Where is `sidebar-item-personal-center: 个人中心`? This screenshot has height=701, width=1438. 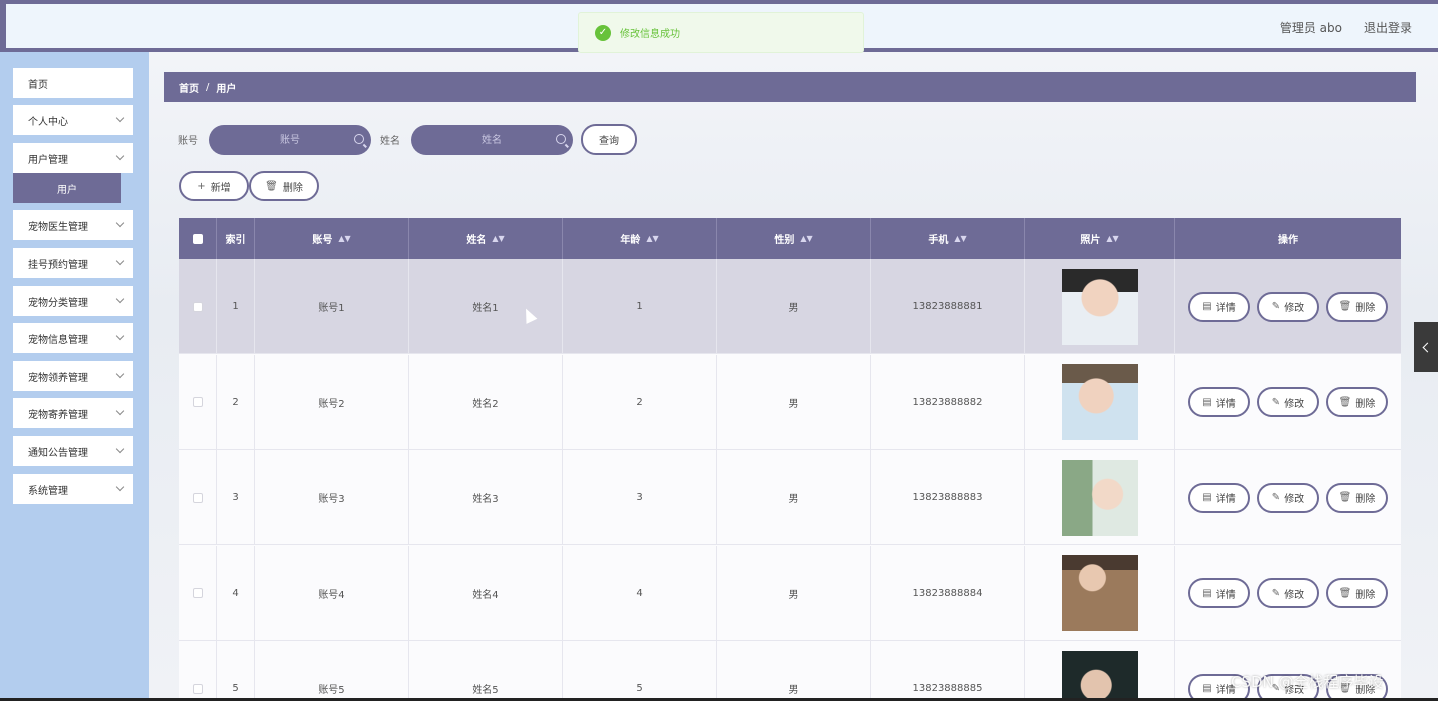
sidebar-item-personal-center: 个人中心 is located at coordinates (73, 120).